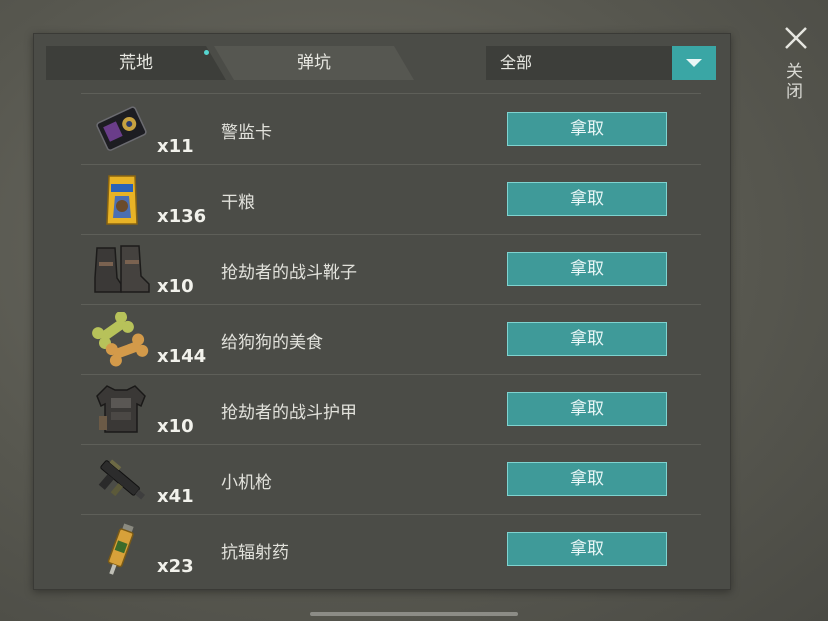  What do you see at coordinates (121, 269) in the screenshot?
I see `combat-boots-icon` at bounding box center [121, 269].